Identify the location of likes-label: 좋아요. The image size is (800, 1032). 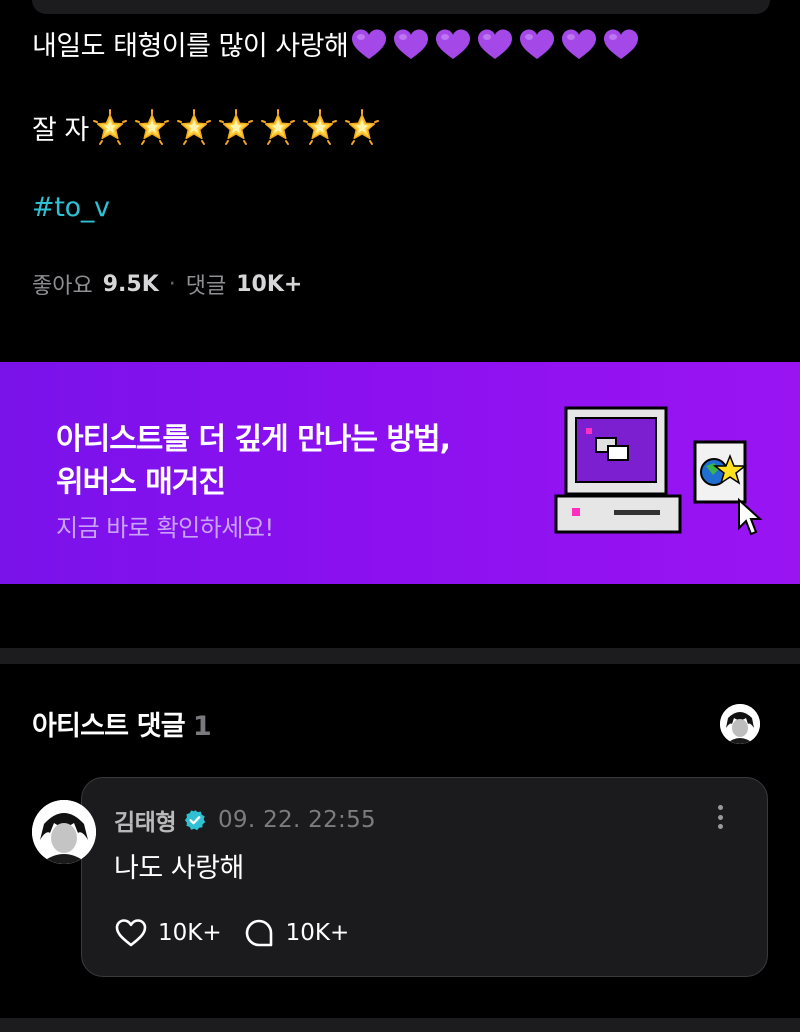
(62, 286).